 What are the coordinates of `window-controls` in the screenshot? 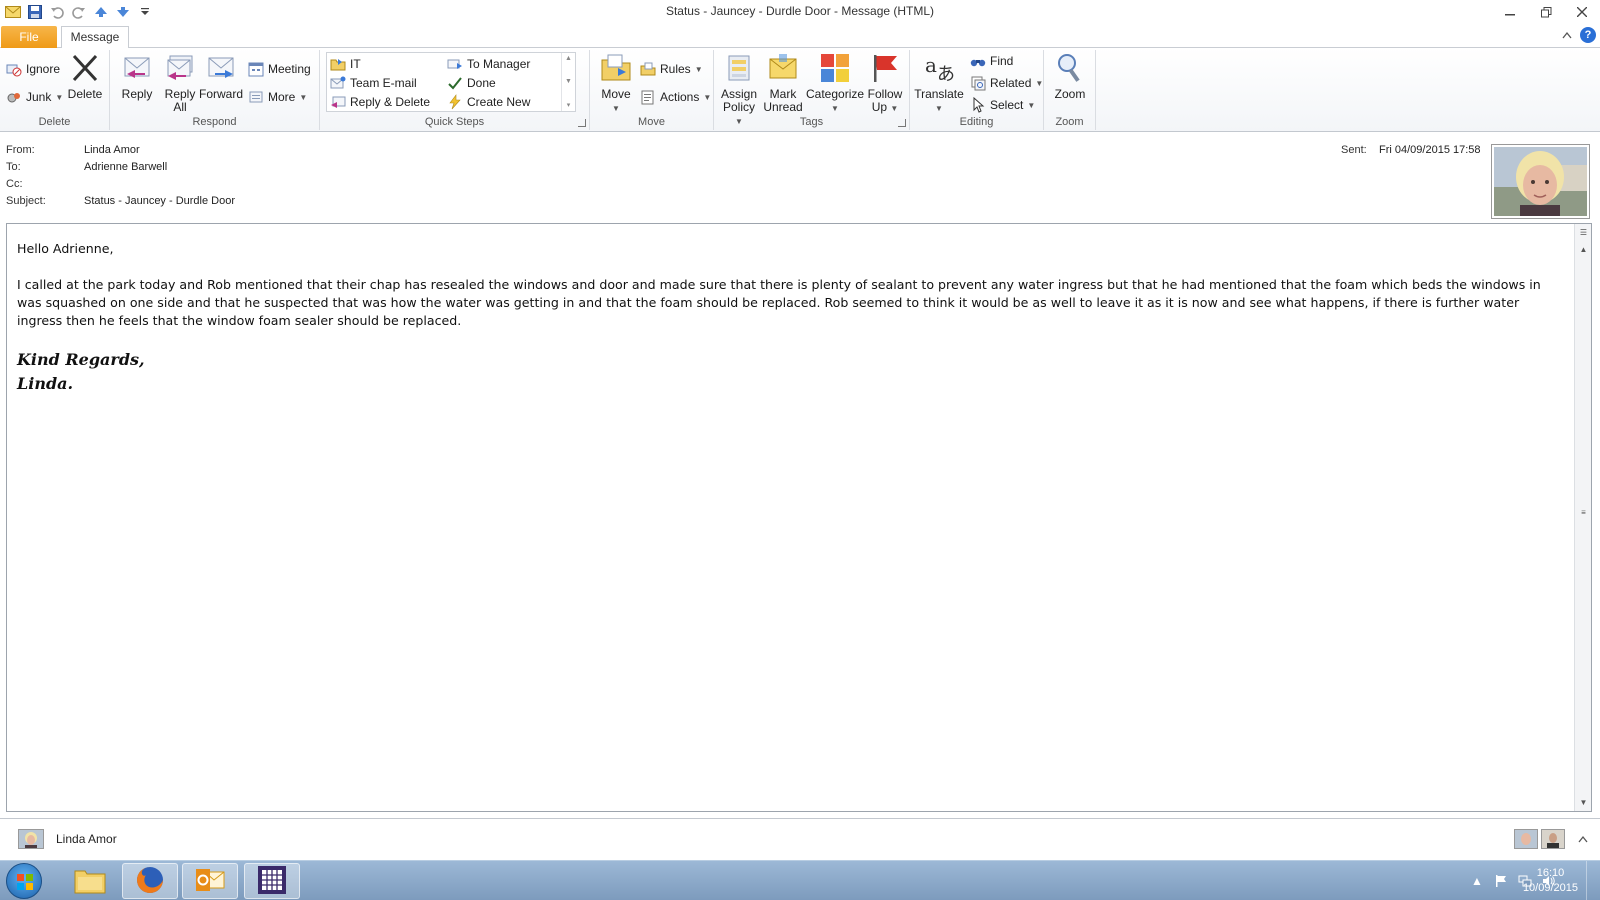 It's located at (1546, 12).